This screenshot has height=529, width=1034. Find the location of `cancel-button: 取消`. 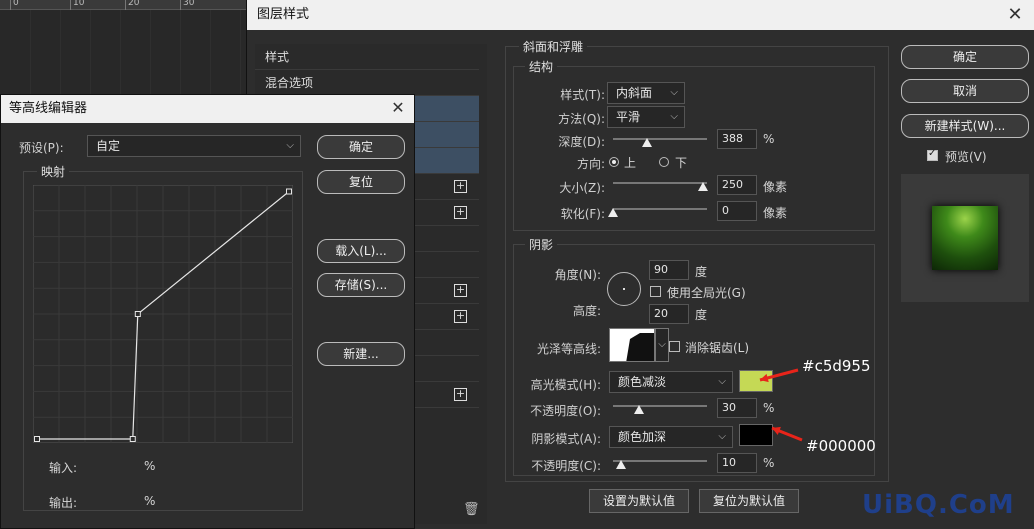

cancel-button: 取消 is located at coordinates (965, 91).